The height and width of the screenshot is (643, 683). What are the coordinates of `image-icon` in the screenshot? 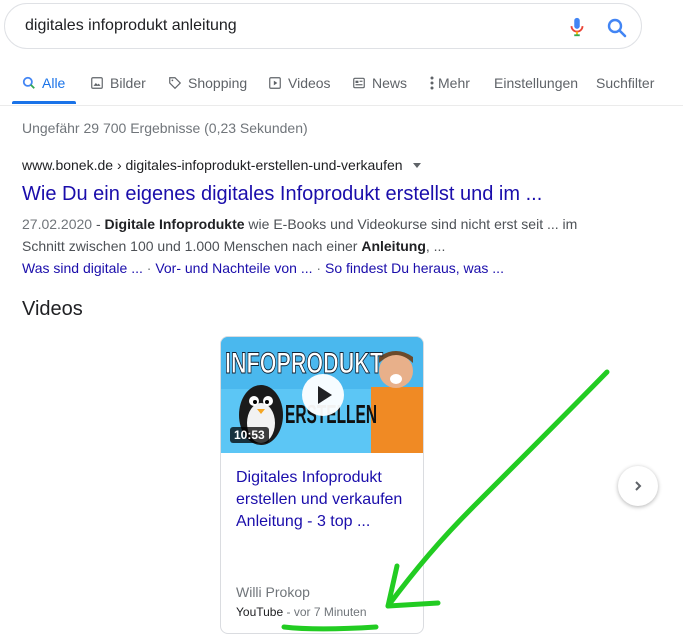 It's located at (97, 83).